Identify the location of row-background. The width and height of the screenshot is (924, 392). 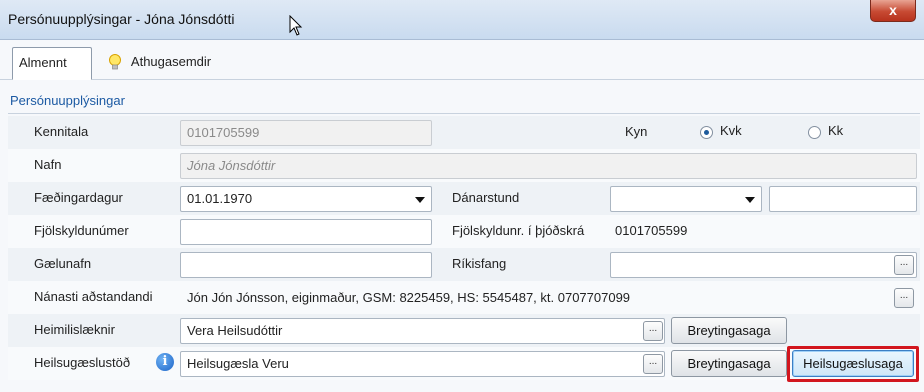
(464, 132).